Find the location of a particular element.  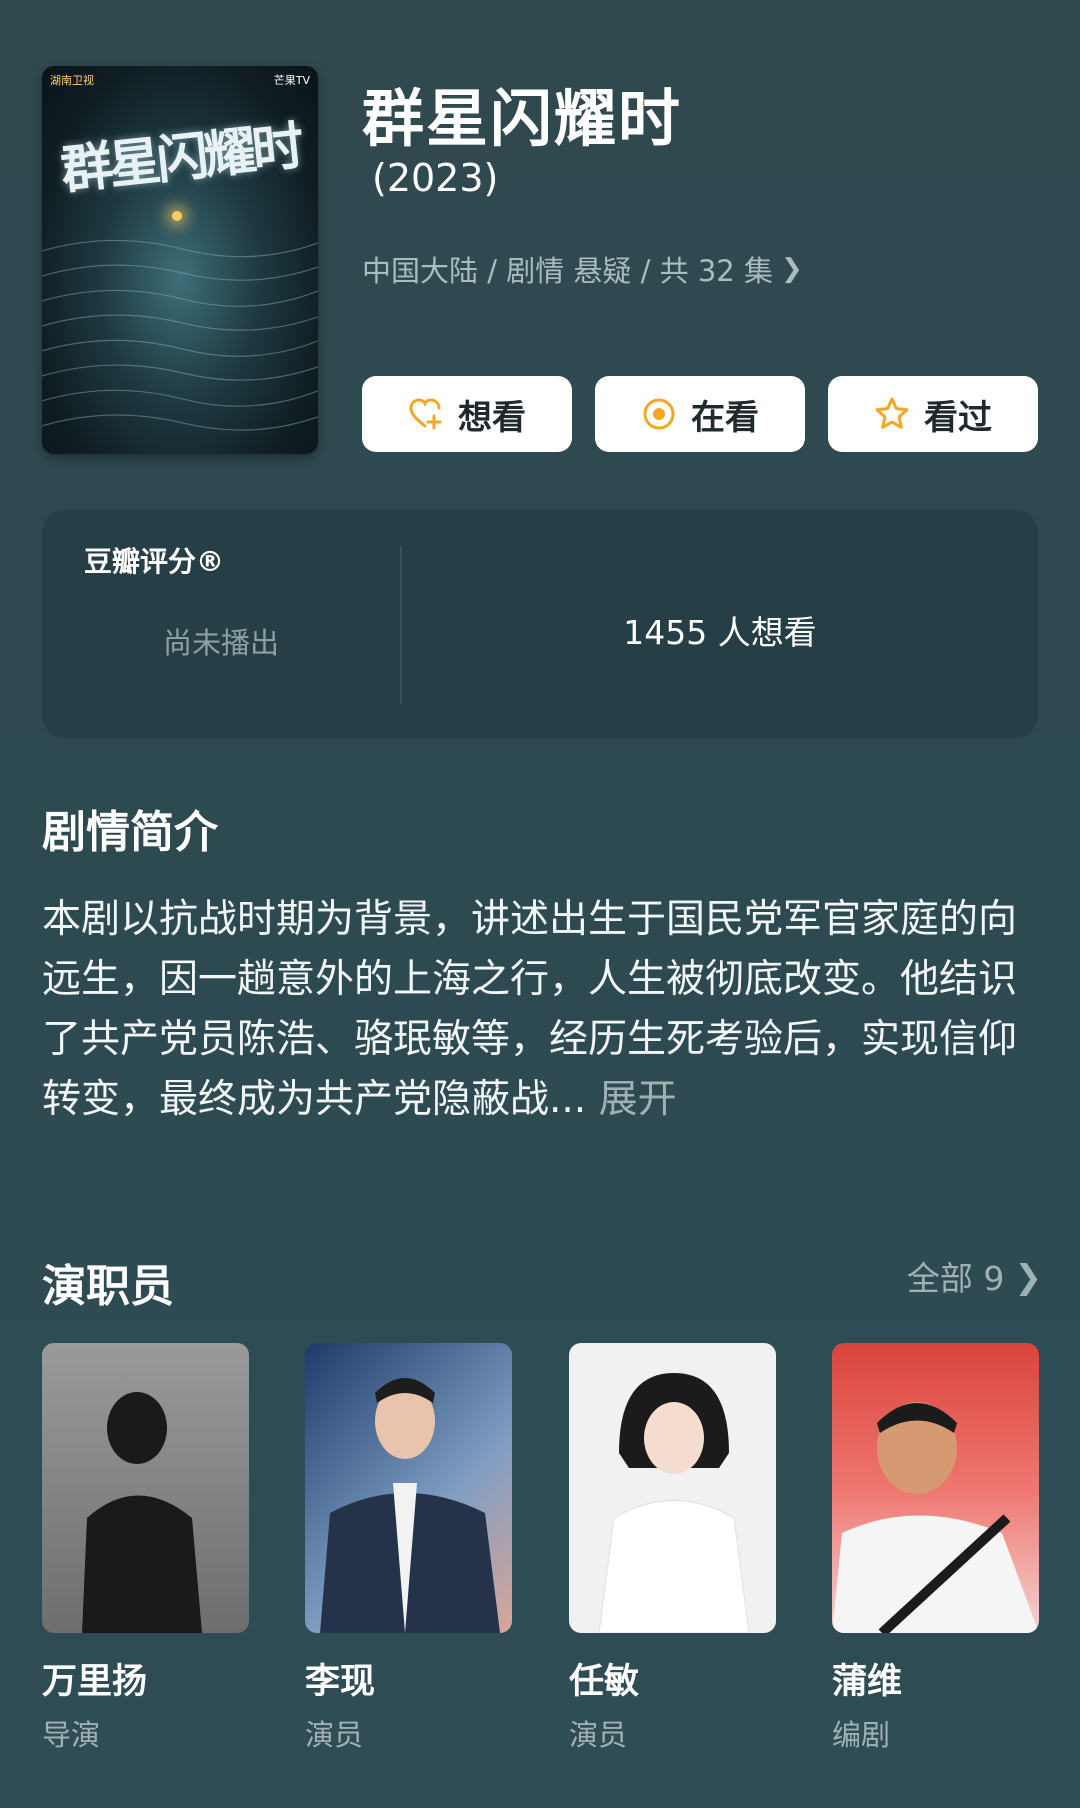

watched-button: 看过 is located at coordinates (933, 414).